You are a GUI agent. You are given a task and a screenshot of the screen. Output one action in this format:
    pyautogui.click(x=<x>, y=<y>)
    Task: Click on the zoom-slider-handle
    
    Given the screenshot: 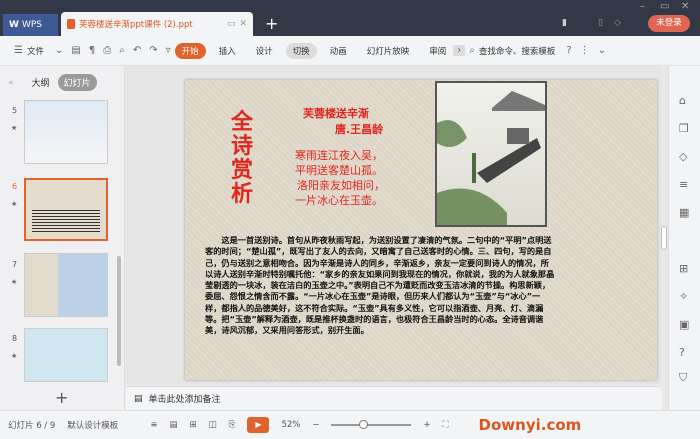 What is the action you would take?
    pyautogui.click(x=364, y=424)
    